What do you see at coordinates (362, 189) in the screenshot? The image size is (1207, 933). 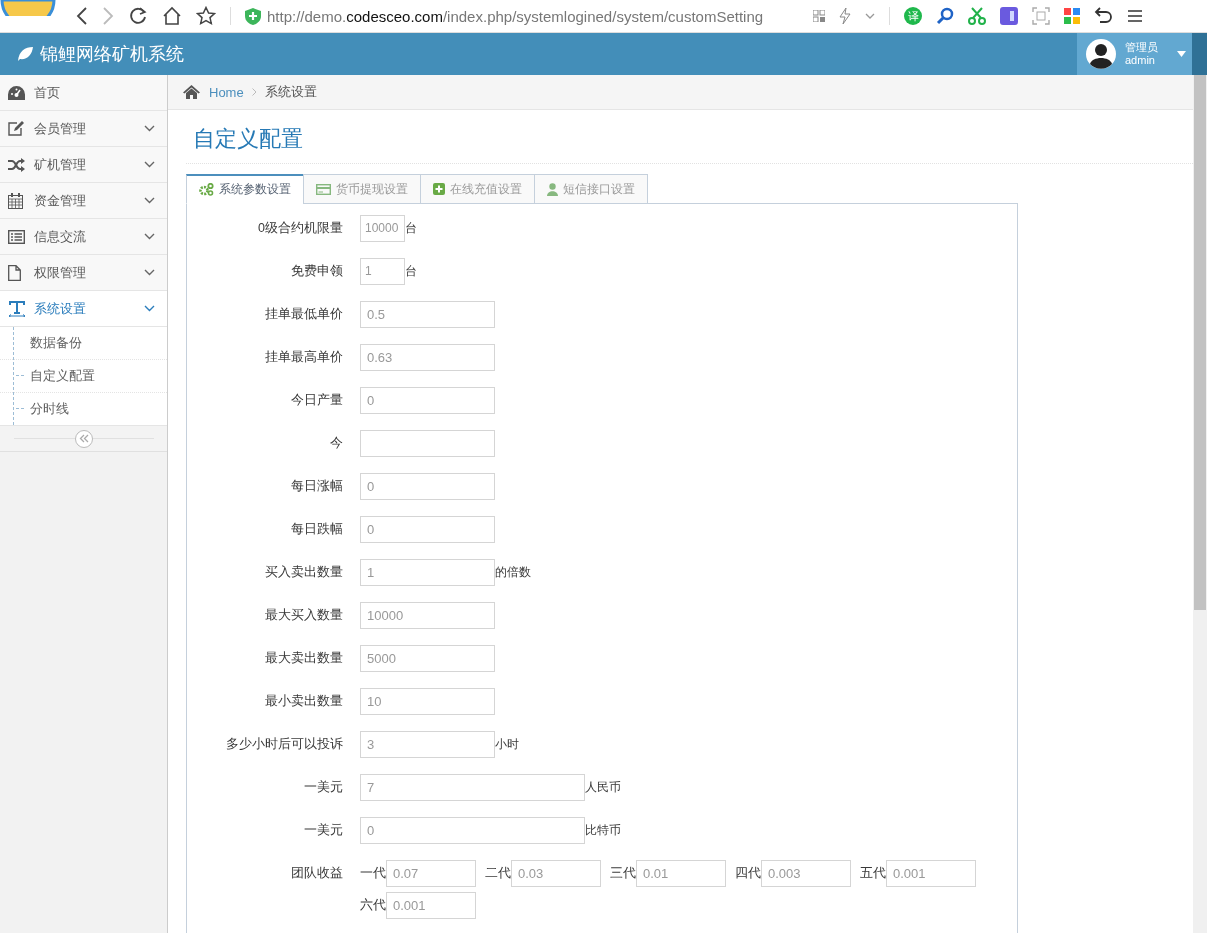 I see `tab: 货币提现设置` at bounding box center [362, 189].